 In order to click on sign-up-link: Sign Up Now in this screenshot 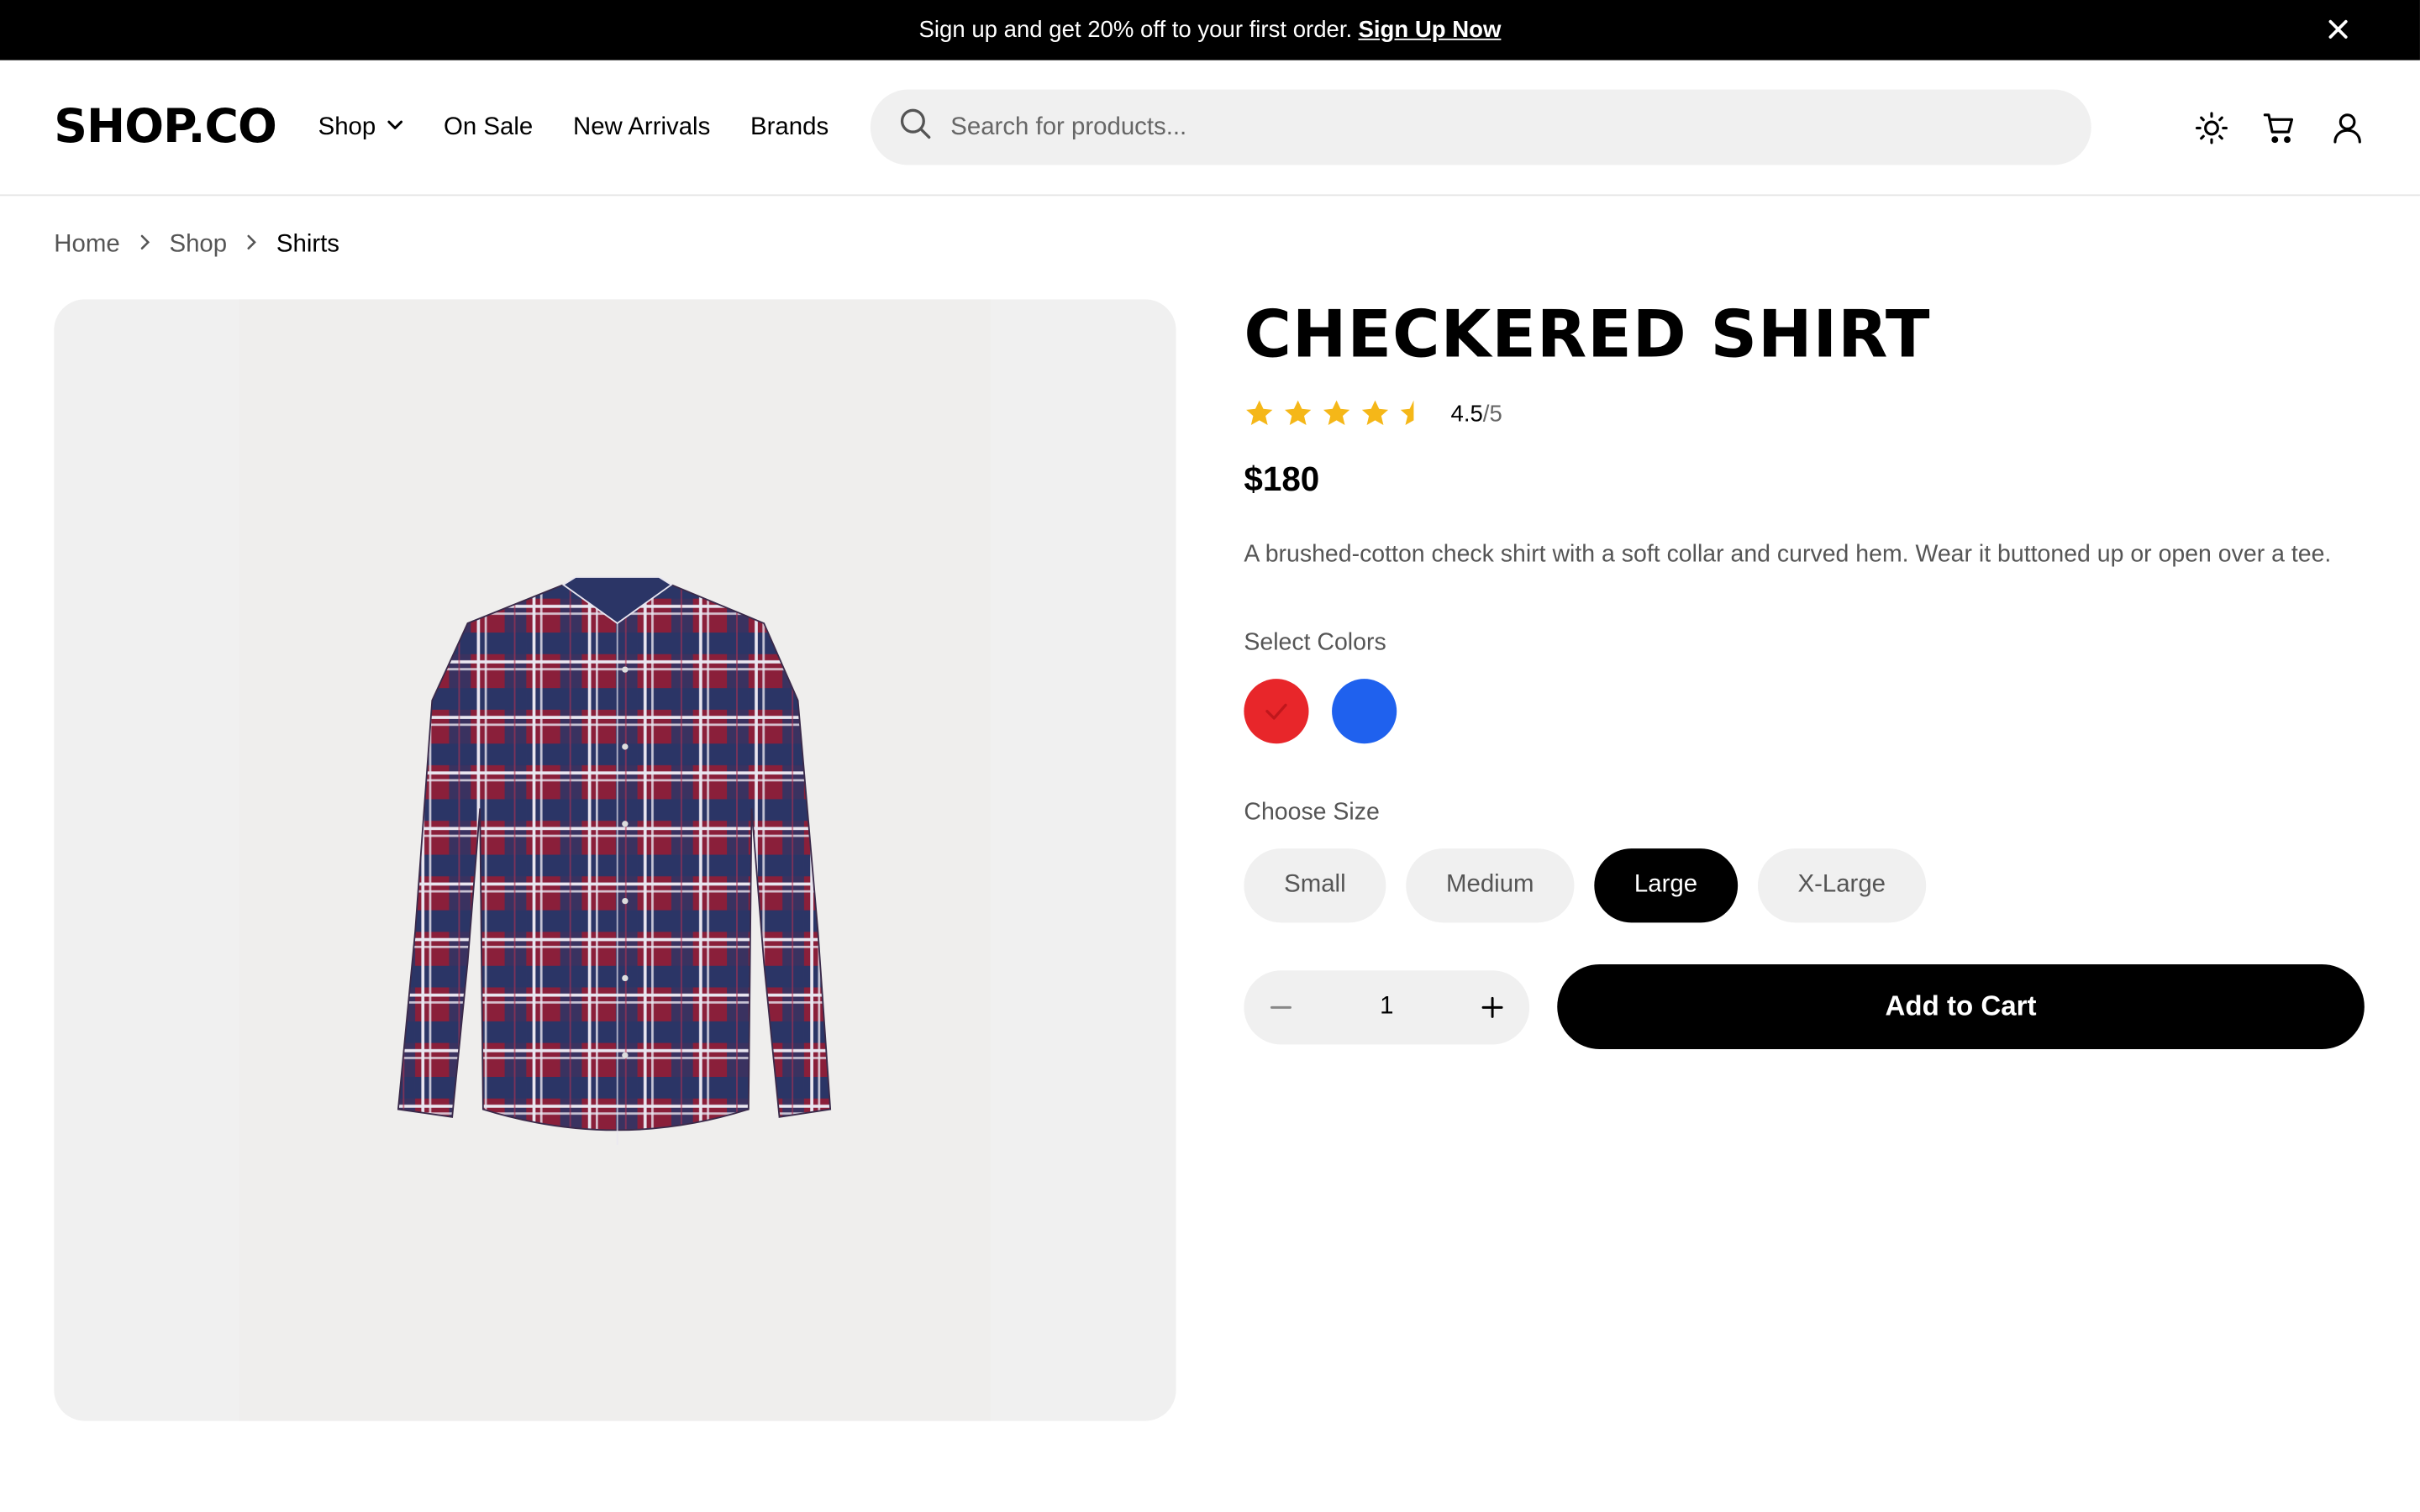, I will do `click(1429, 30)`.